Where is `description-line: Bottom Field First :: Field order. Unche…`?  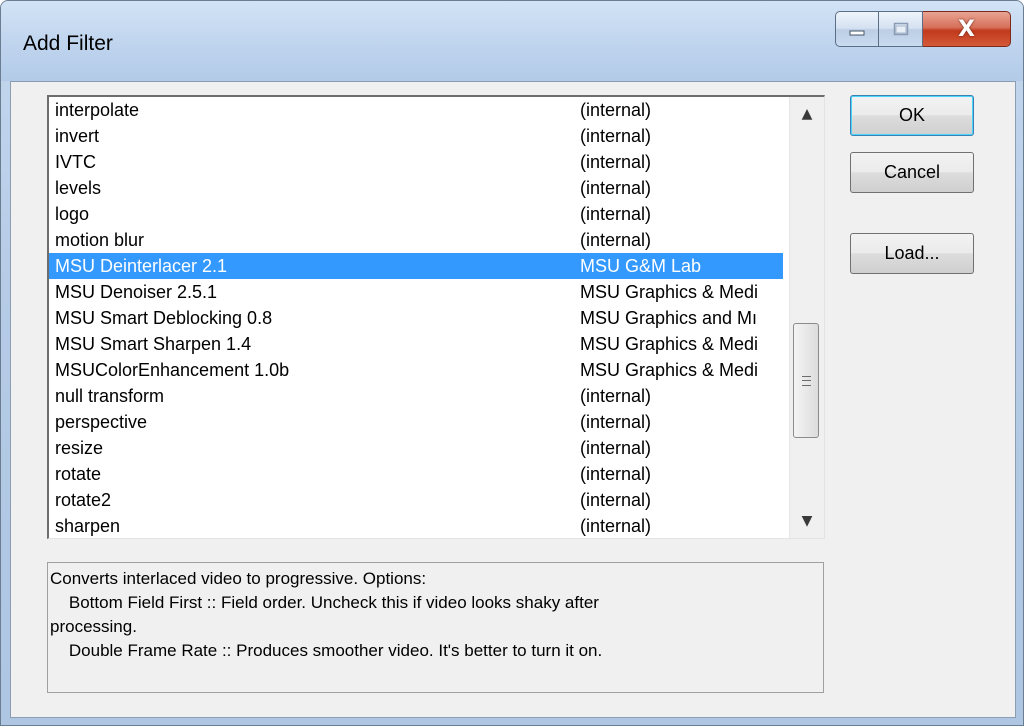 description-line: Bottom Field First :: Field order. Unche… is located at coordinates (324, 602).